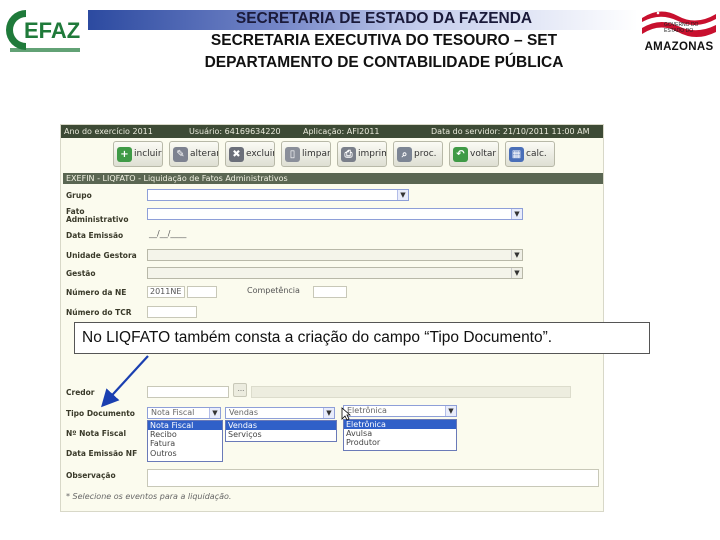 The height and width of the screenshot is (540, 720). What do you see at coordinates (280, 413) in the screenshot?
I see `vendas-select: Vendas ▼` at bounding box center [280, 413].